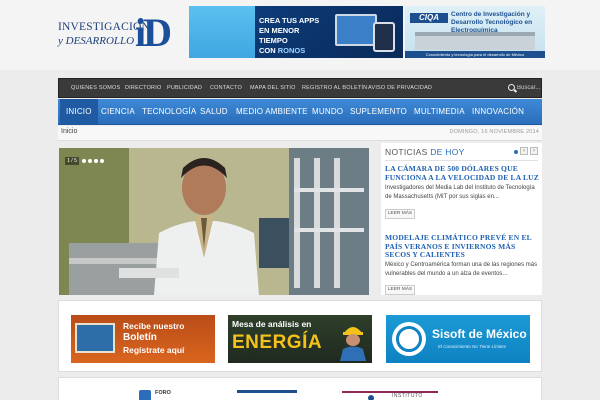 The width and height of the screenshot is (600, 400). I want to click on mainnav-item-ciencia: CIENCIA, so click(118, 111).